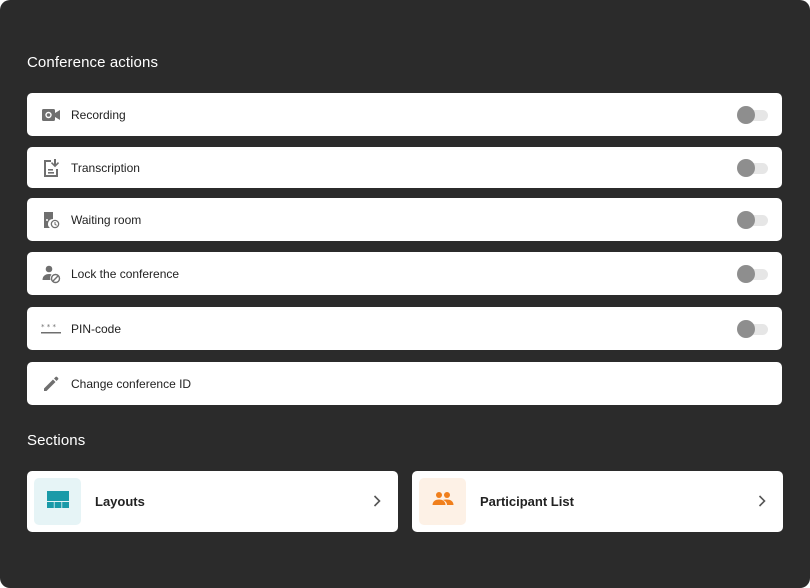  What do you see at coordinates (51, 274) in the screenshot?
I see `lock-user-icon` at bounding box center [51, 274].